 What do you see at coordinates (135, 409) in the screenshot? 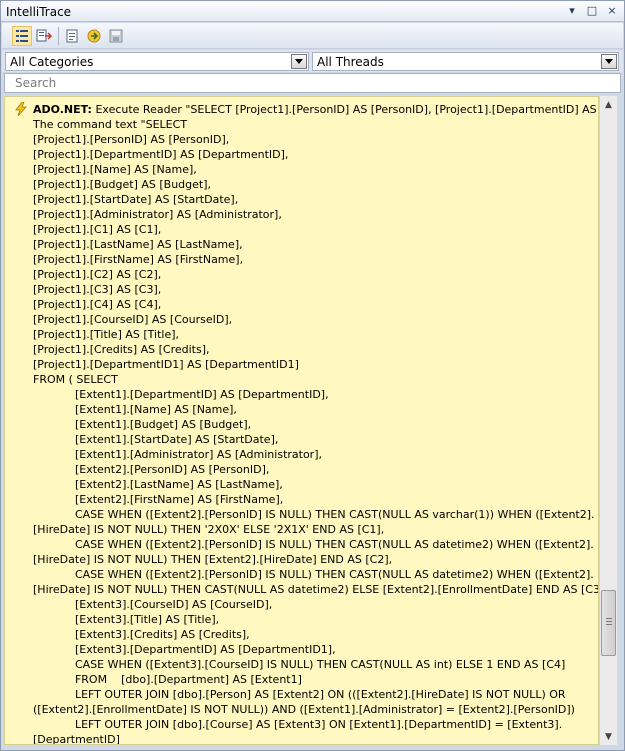
I see `detail-line: [Extent1].[Name] AS [Name],` at bounding box center [135, 409].